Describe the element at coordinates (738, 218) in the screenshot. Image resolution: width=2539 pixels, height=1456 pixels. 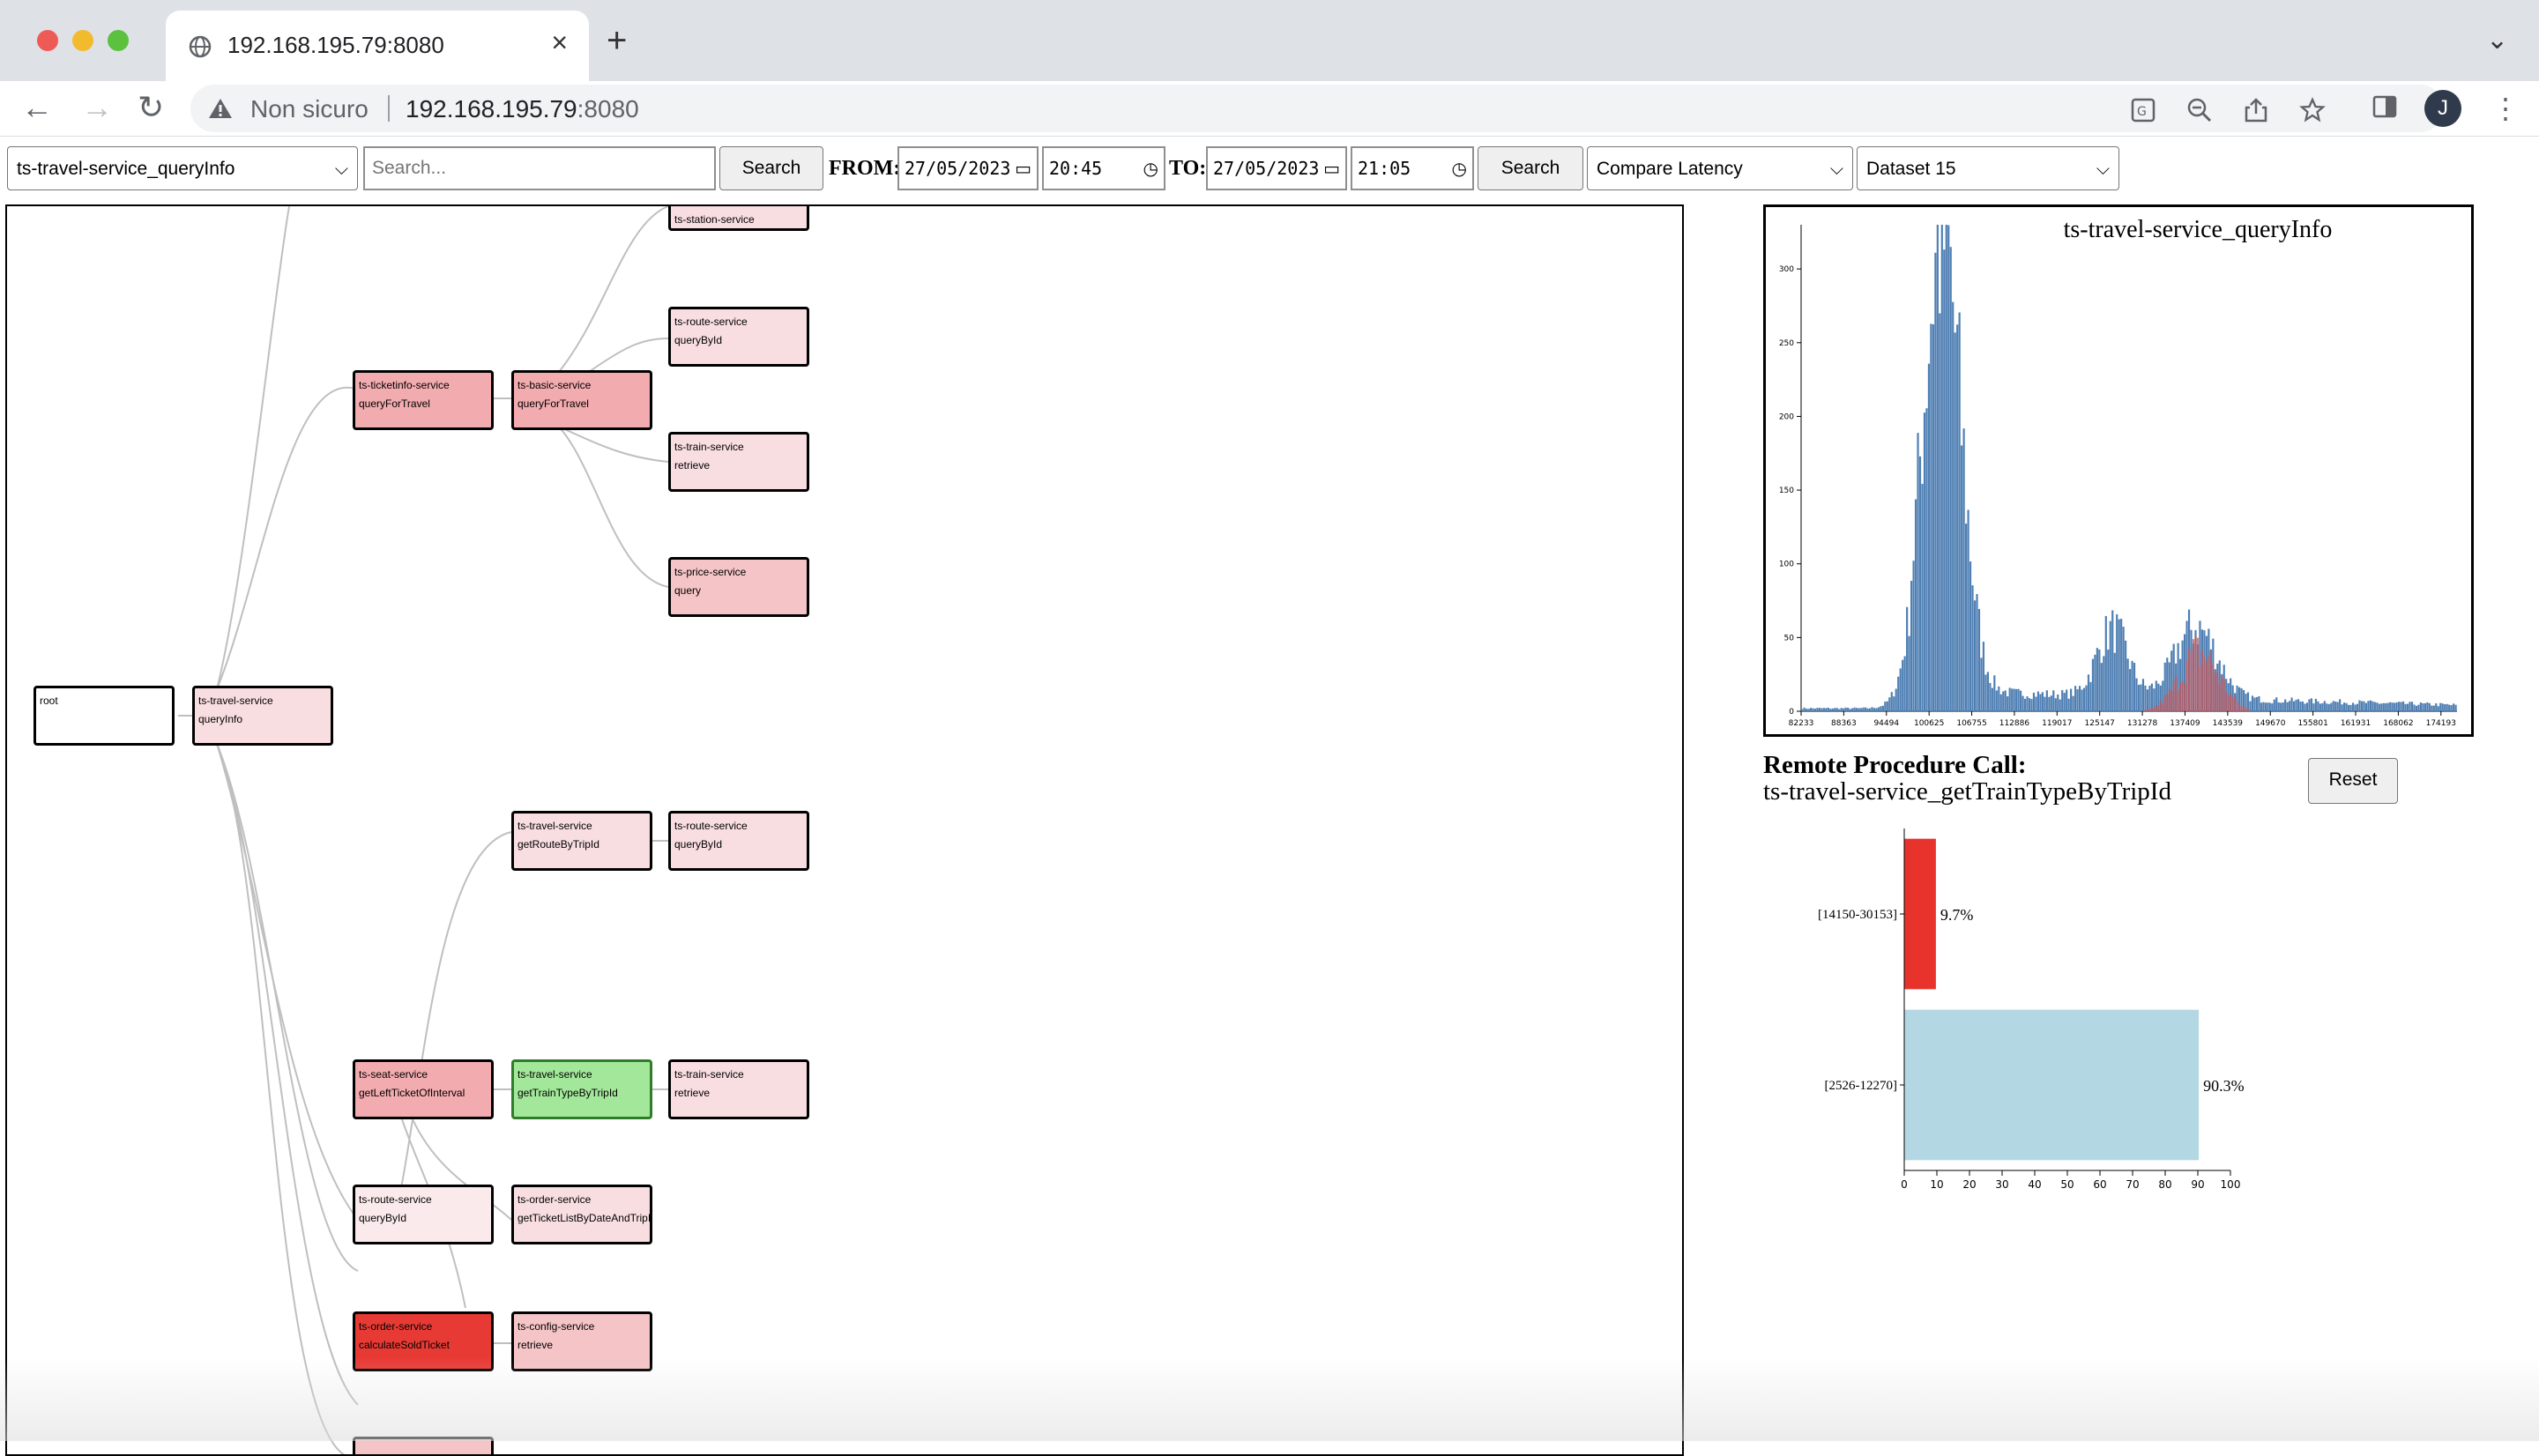
I see `tree-node-station: ts-station-service queryForStationId` at that location.